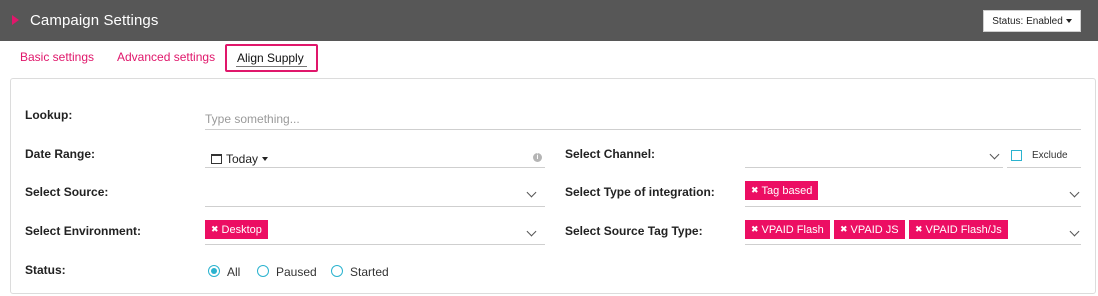 This screenshot has width=1098, height=296. Describe the element at coordinates (963, 229) in the screenshot. I see `tag-label: VPAID Flash/Js` at that location.